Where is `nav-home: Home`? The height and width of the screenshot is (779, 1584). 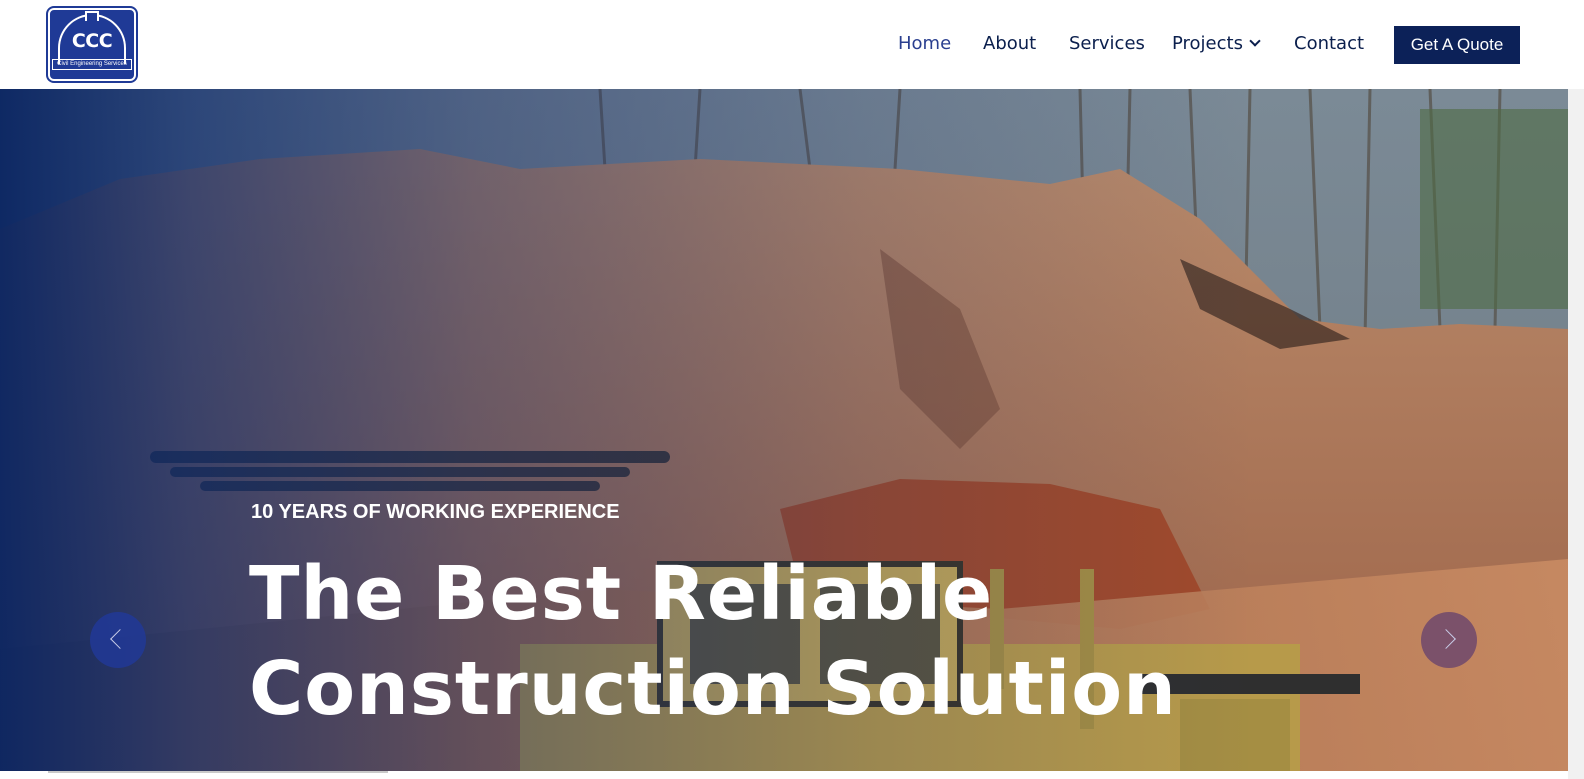 nav-home: Home is located at coordinates (924, 44).